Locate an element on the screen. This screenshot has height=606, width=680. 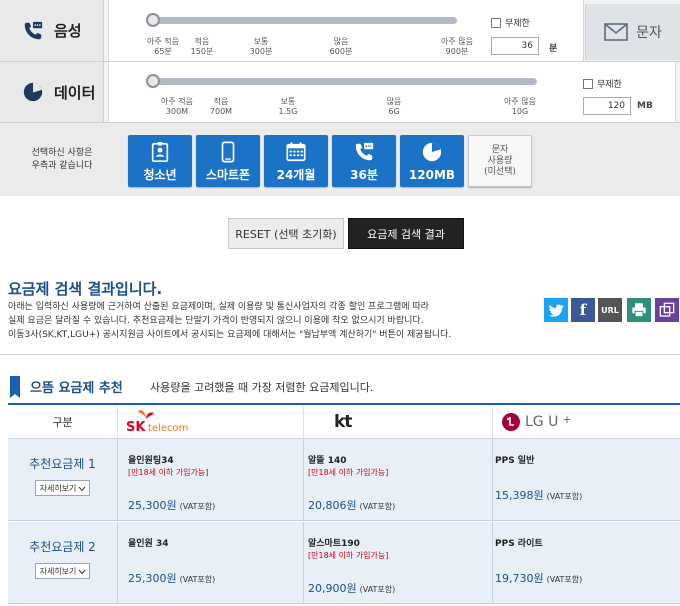
popup-button is located at coordinates (667, 310).